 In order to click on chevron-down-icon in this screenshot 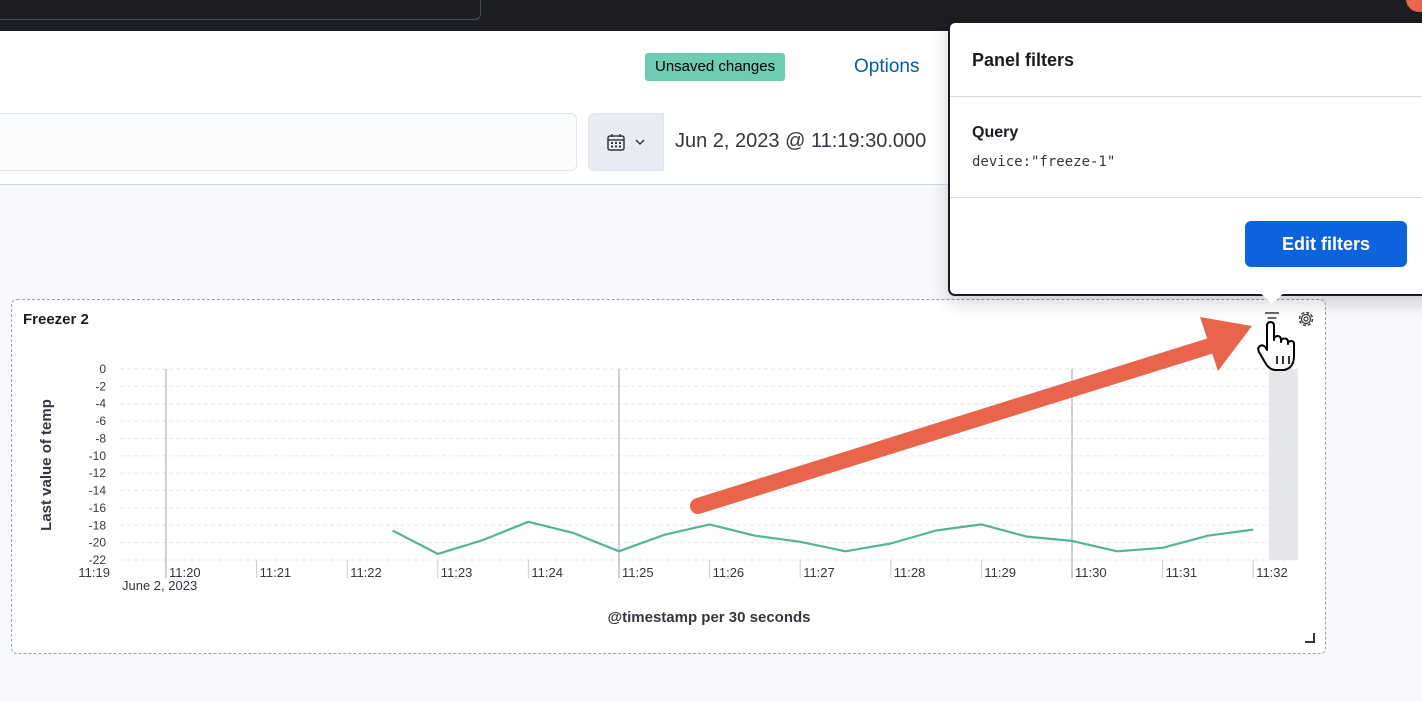, I will do `click(640, 142)`.